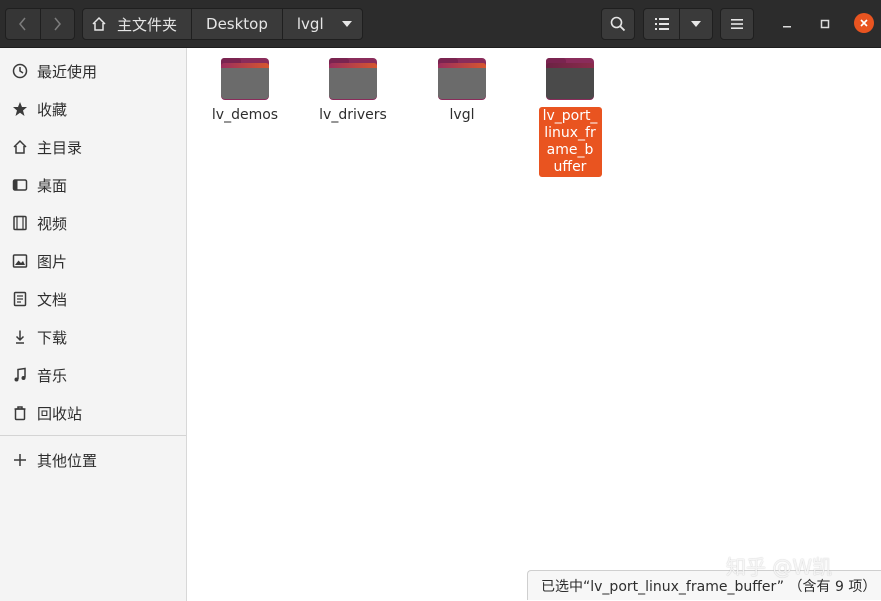 The width and height of the screenshot is (881, 601). I want to click on document-icon, so click(19, 299).